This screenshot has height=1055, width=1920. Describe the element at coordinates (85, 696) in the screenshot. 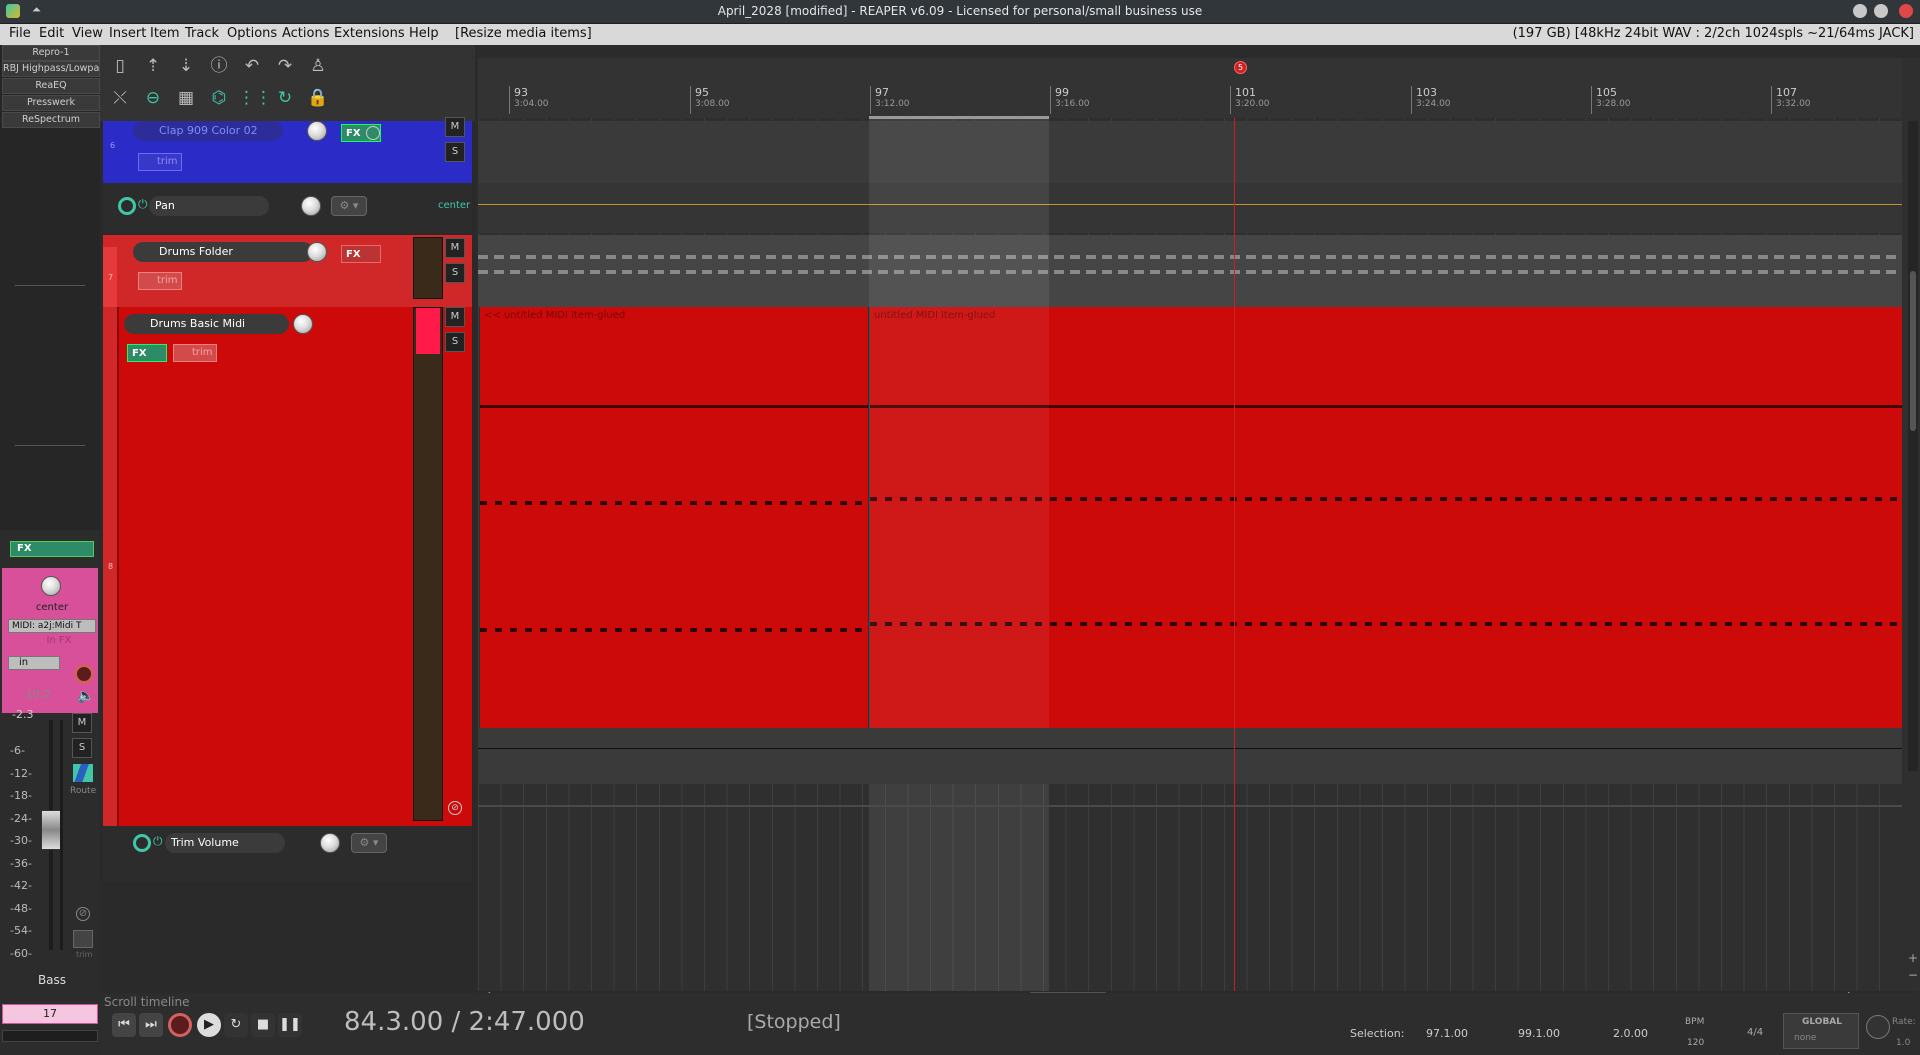

I see `speaker-icon: 🔈` at that location.